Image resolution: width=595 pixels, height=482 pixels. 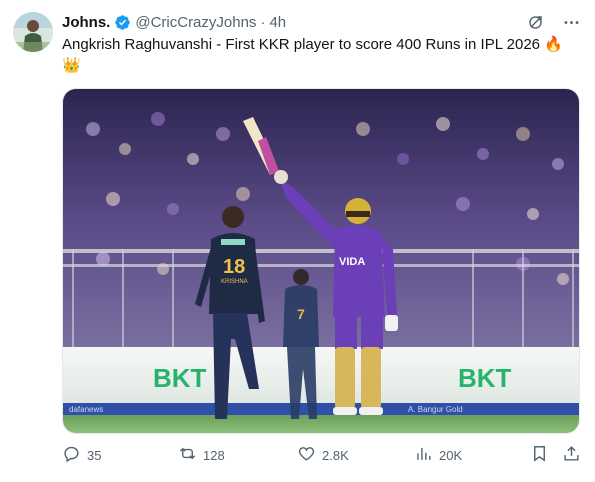 What do you see at coordinates (553, 22) in the screenshot?
I see `top-actions` at bounding box center [553, 22].